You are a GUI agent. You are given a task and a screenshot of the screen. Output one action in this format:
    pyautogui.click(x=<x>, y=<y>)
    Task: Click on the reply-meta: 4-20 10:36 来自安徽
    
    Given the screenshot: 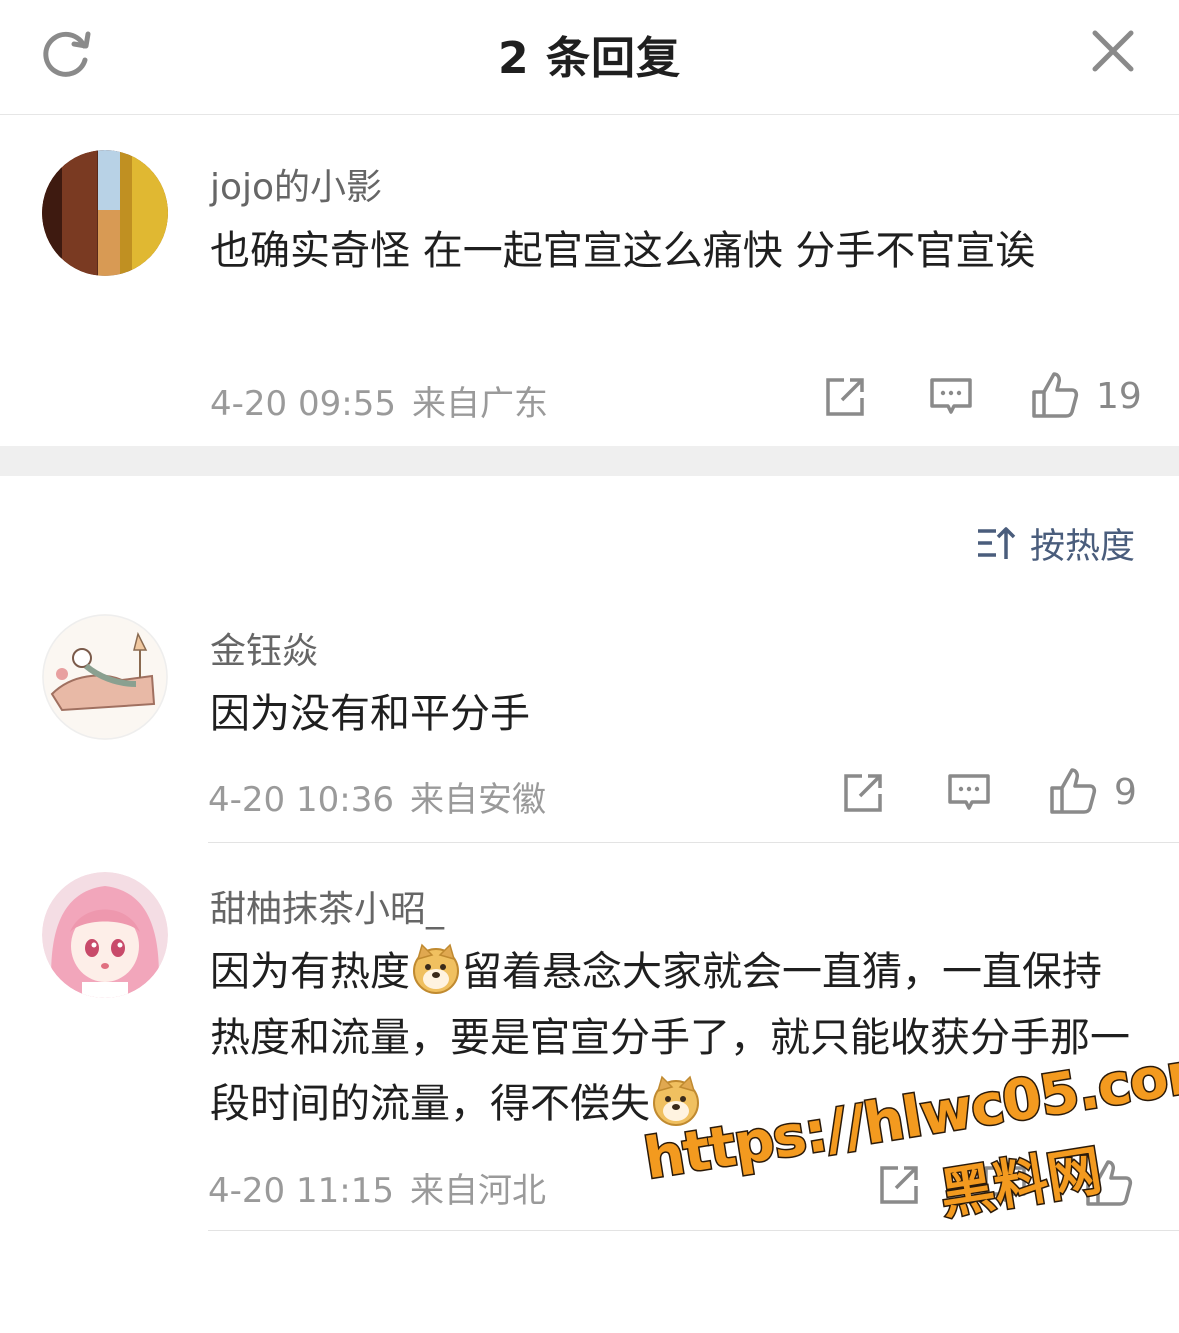 What is the action you would take?
    pyautogui.click(x=377, y=796)
    